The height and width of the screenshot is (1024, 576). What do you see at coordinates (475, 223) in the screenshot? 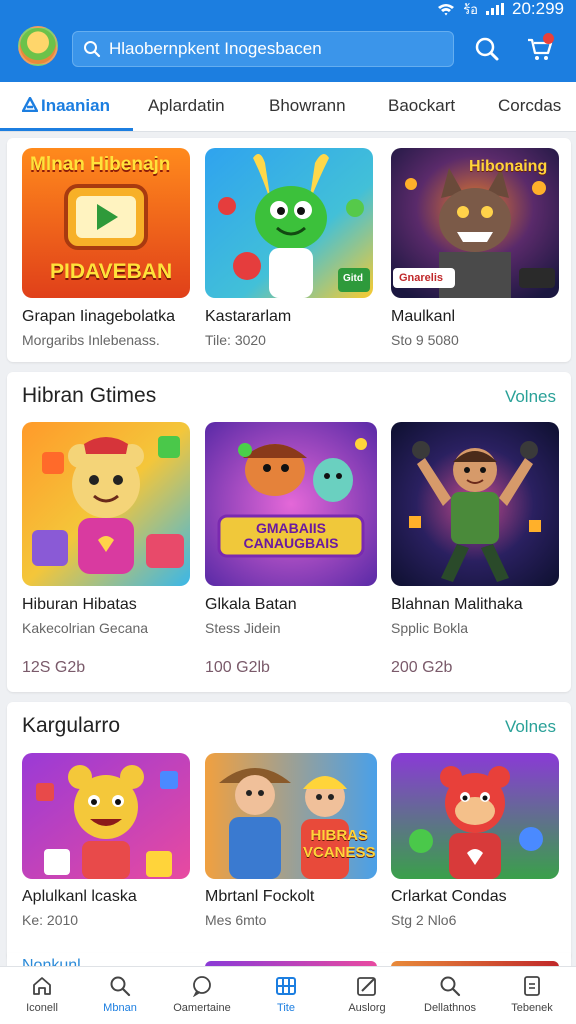
I see `app-tile: Hibonaing Gnarelis` at bounding box center [475, 223].